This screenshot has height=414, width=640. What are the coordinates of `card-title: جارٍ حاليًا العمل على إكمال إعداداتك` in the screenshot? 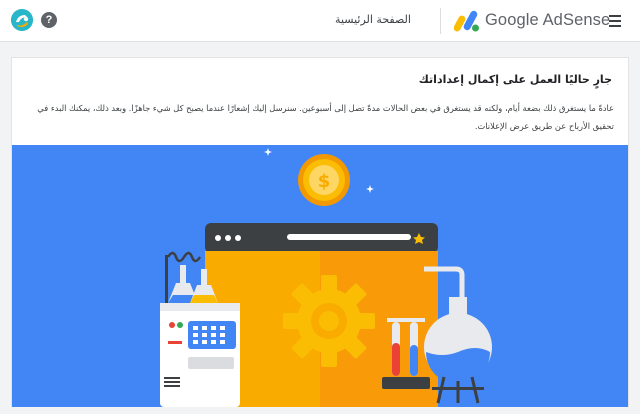 It's located at (515, 79).